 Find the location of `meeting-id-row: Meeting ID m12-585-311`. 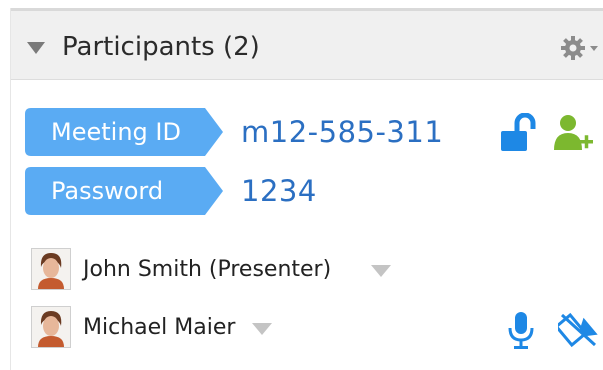

meeting-id-row: Meeting ID m12-585-311 is located at coordinates (314, 132).